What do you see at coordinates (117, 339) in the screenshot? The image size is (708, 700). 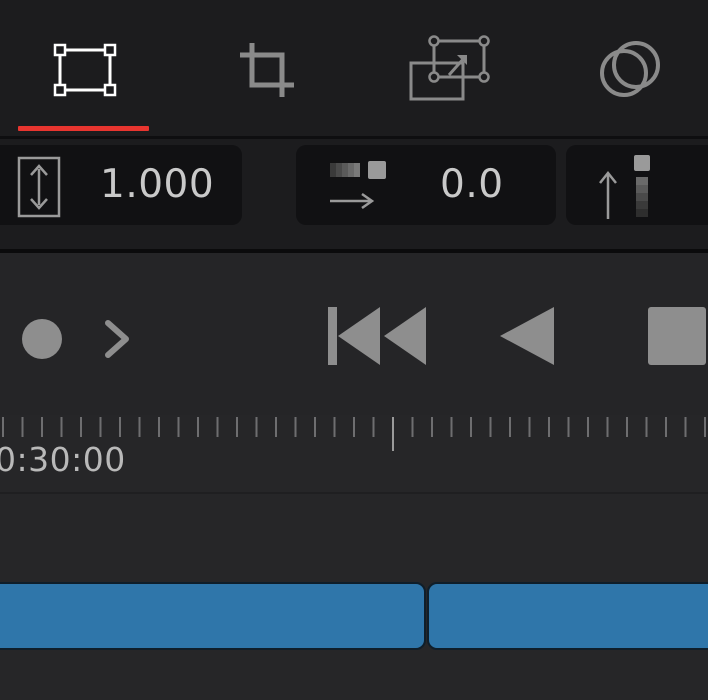 I see `chevron-right-icon` at bounding box center [117, 339].